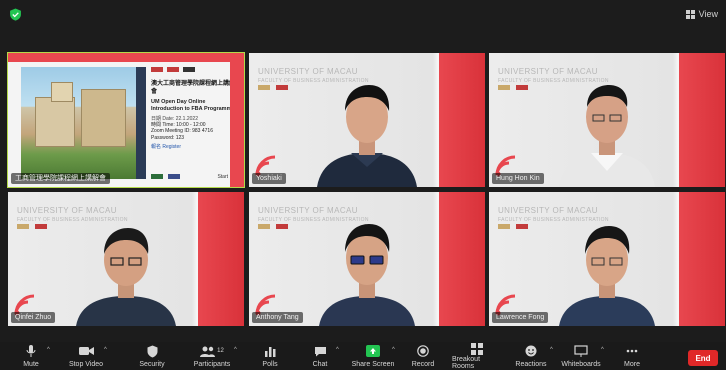 This screenshot has width=726, height=370. Describe the element at coordinates (477, 348) in the screenshot. I see `breakout-rooms-icon` at that location.